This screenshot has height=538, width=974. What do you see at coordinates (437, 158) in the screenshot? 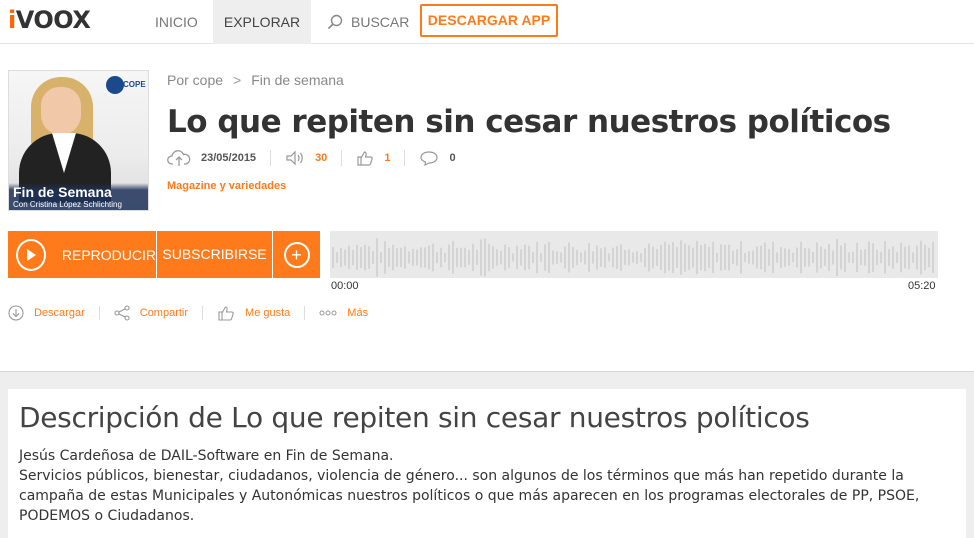
I see `meta-comments: 0` at bounding box center [437, 158].